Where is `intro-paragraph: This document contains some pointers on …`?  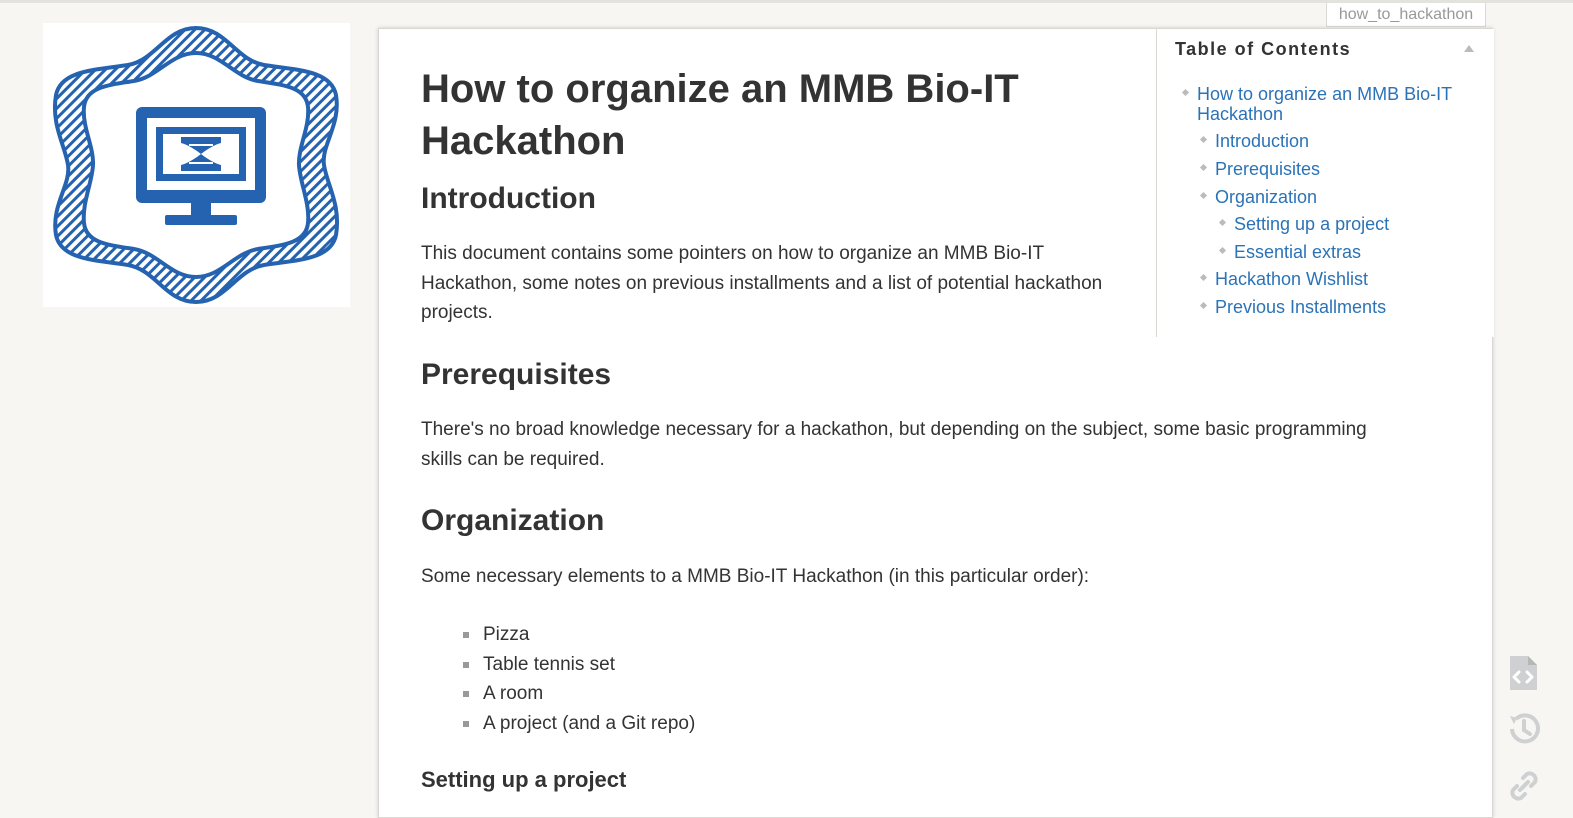 intro-paragraph: This document contains some pointers on … is located at coordinates (762, 283).